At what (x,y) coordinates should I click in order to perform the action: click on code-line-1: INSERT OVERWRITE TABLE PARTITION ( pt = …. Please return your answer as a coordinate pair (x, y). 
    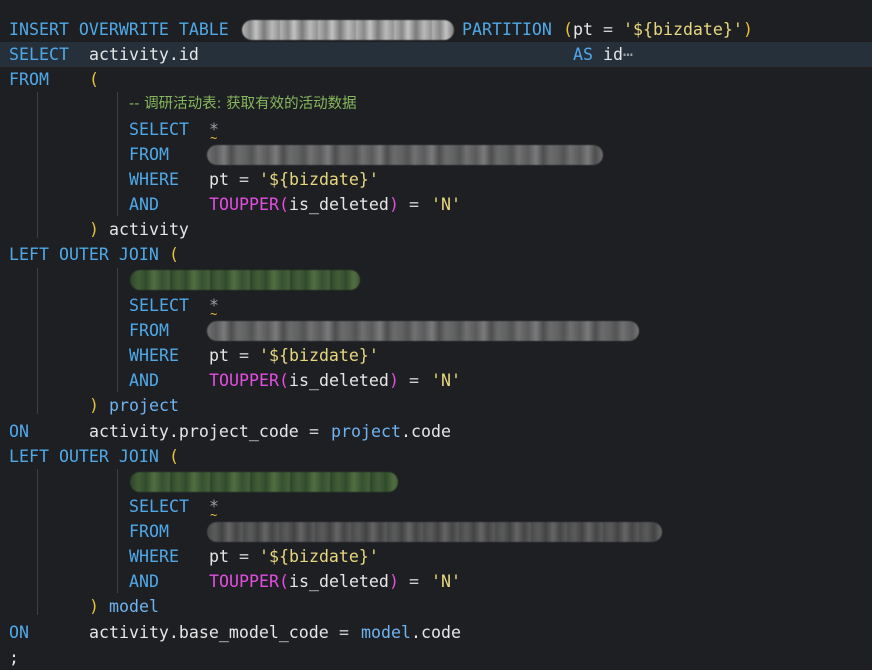
    Looking at the image, I should click on (436, 29).